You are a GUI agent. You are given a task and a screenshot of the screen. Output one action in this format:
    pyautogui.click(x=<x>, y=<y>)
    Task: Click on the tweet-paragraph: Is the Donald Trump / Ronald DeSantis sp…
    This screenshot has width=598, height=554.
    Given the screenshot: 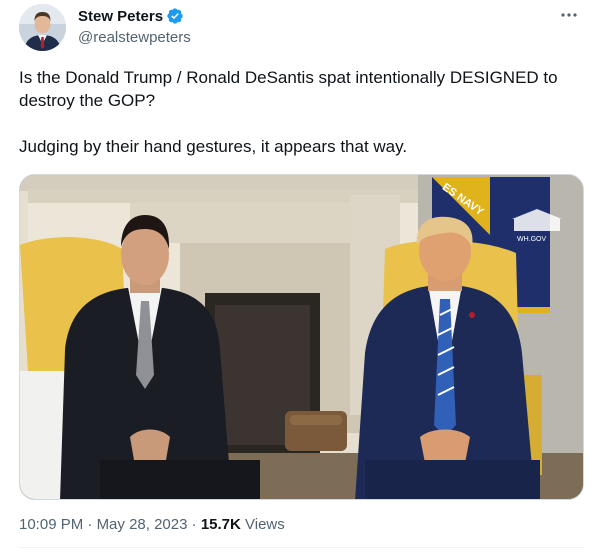 What is the action you would take?
    pyautogui.click(x=288, y=89)
    